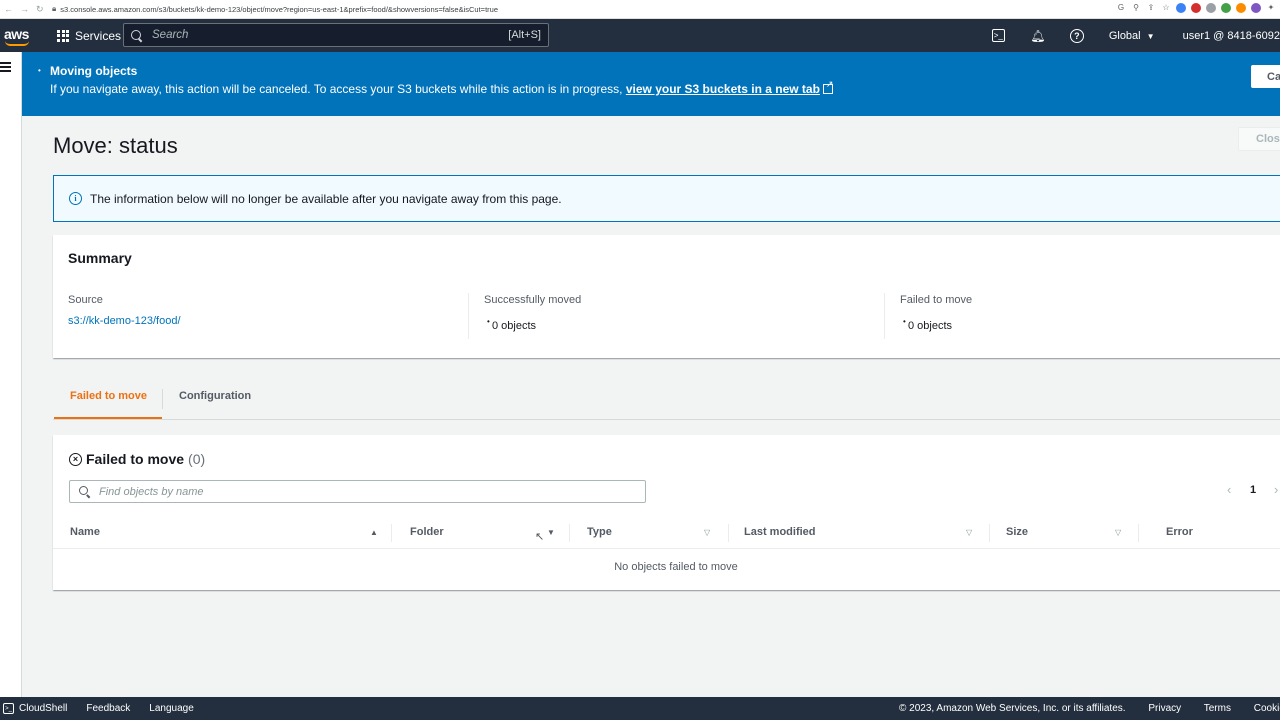  I want to click on page-number: 1, so click(1253, 490).